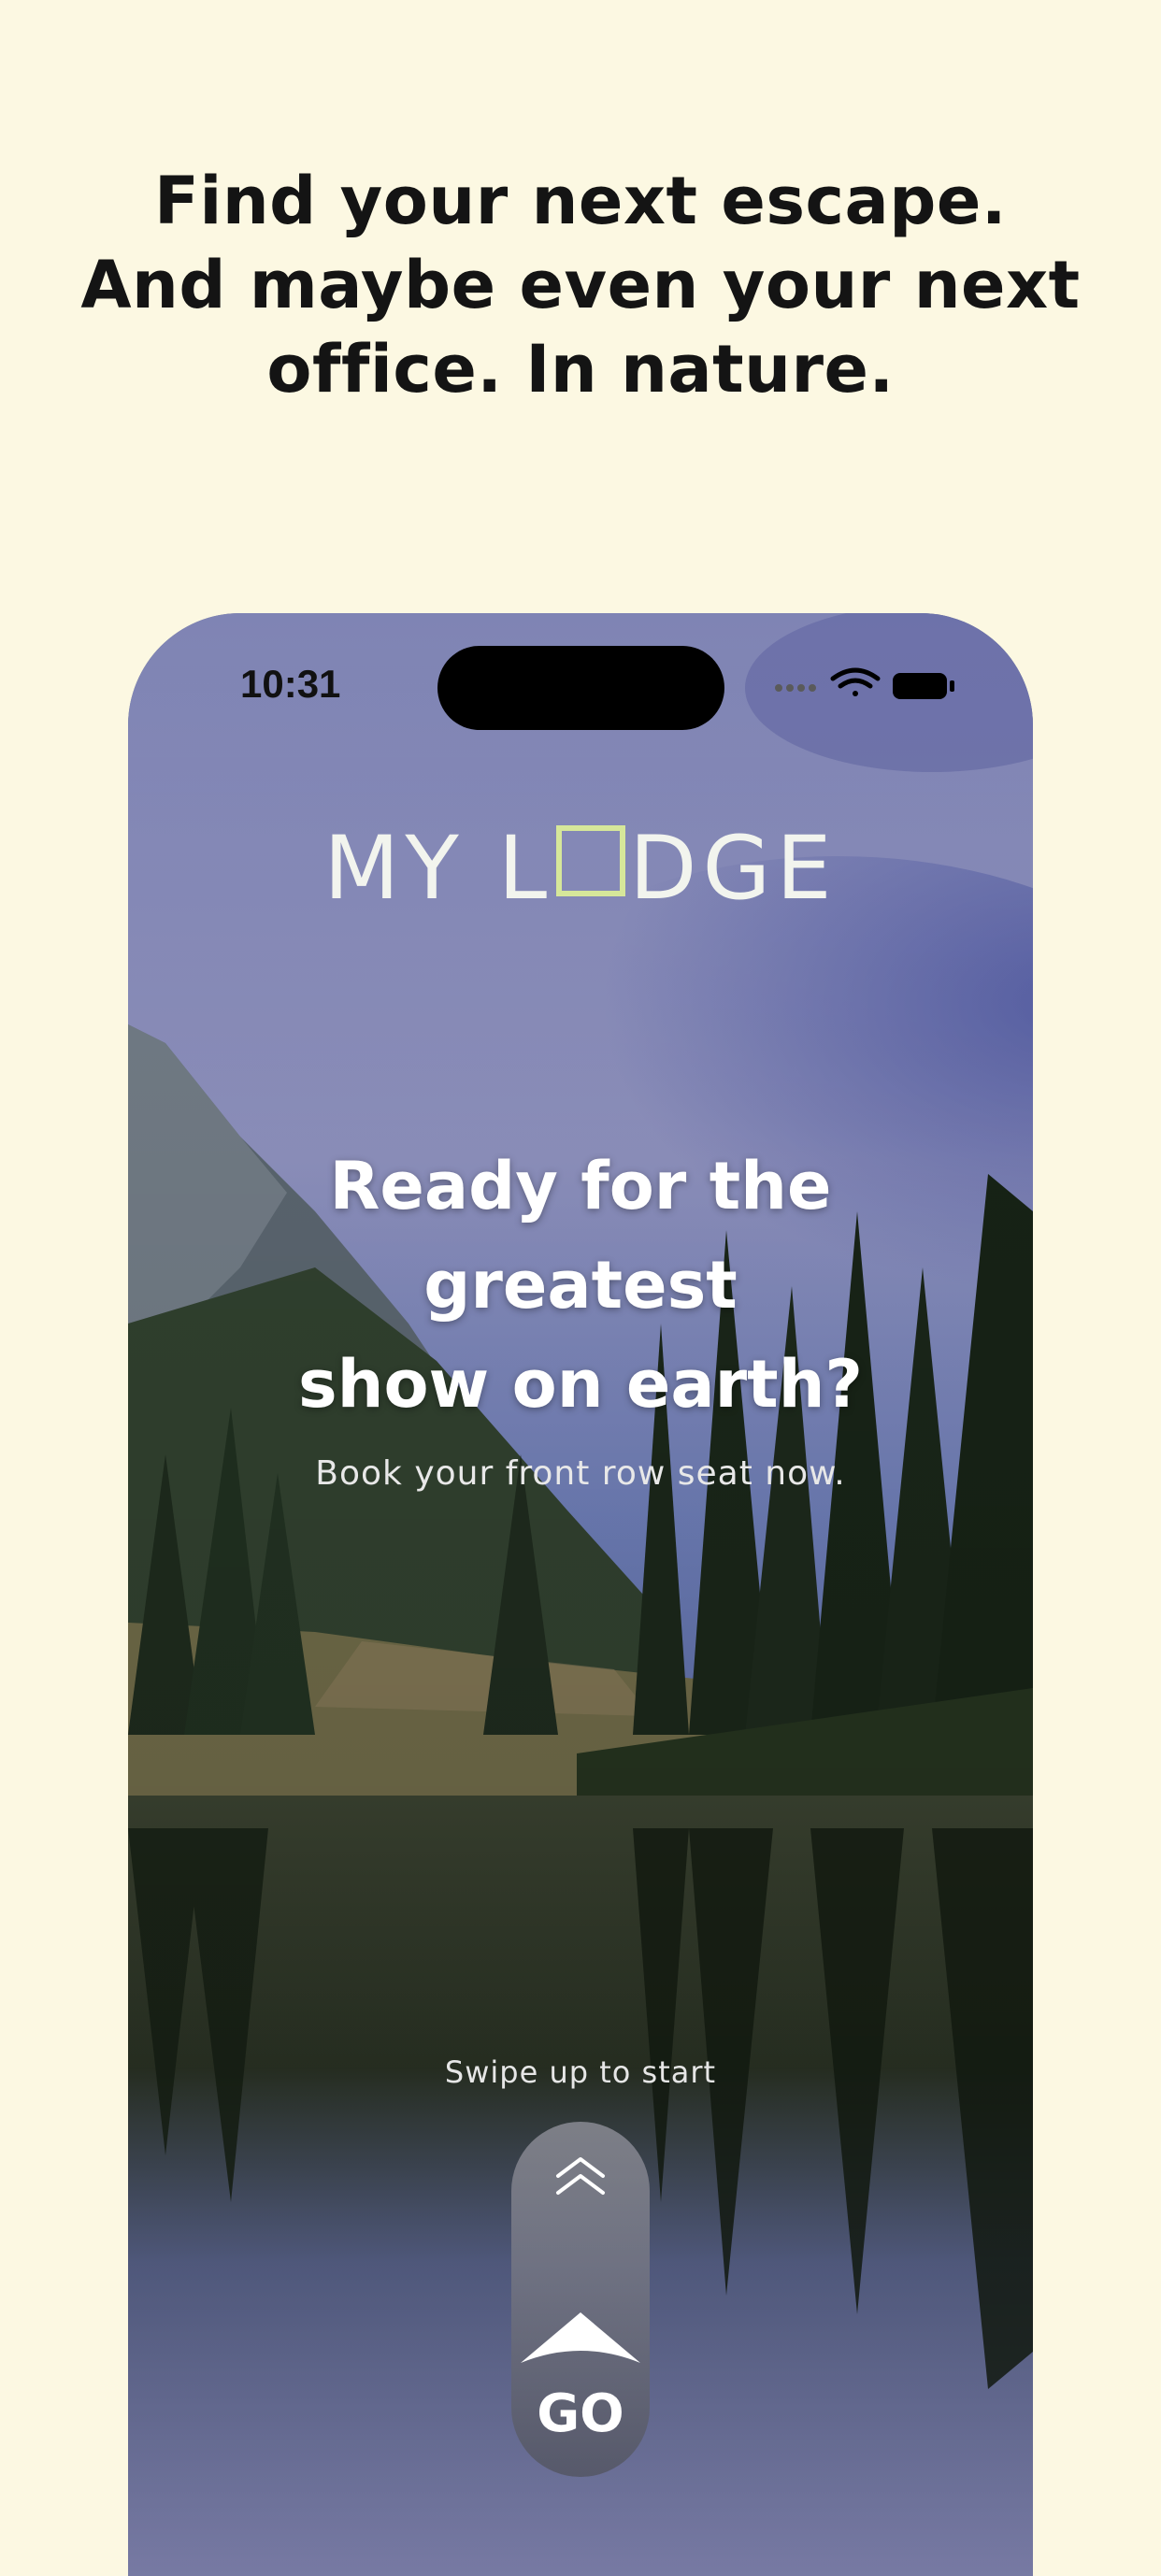 The height and width of the screenshot is (2576, 1161). I want to click on battery-icon, so click(923, 686).